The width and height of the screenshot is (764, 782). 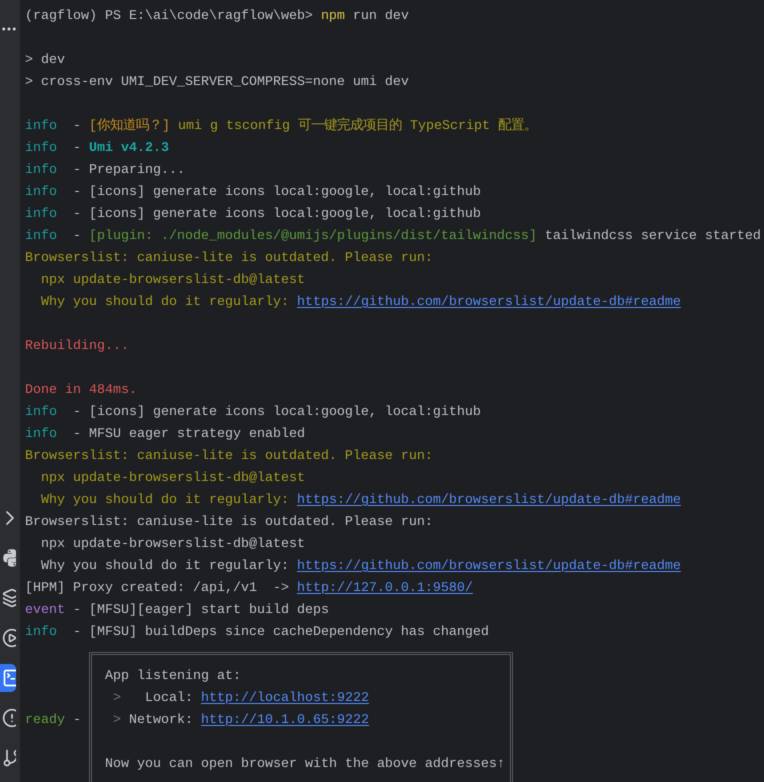 I want to click on terminal-icon, so click(x=9, y=678).